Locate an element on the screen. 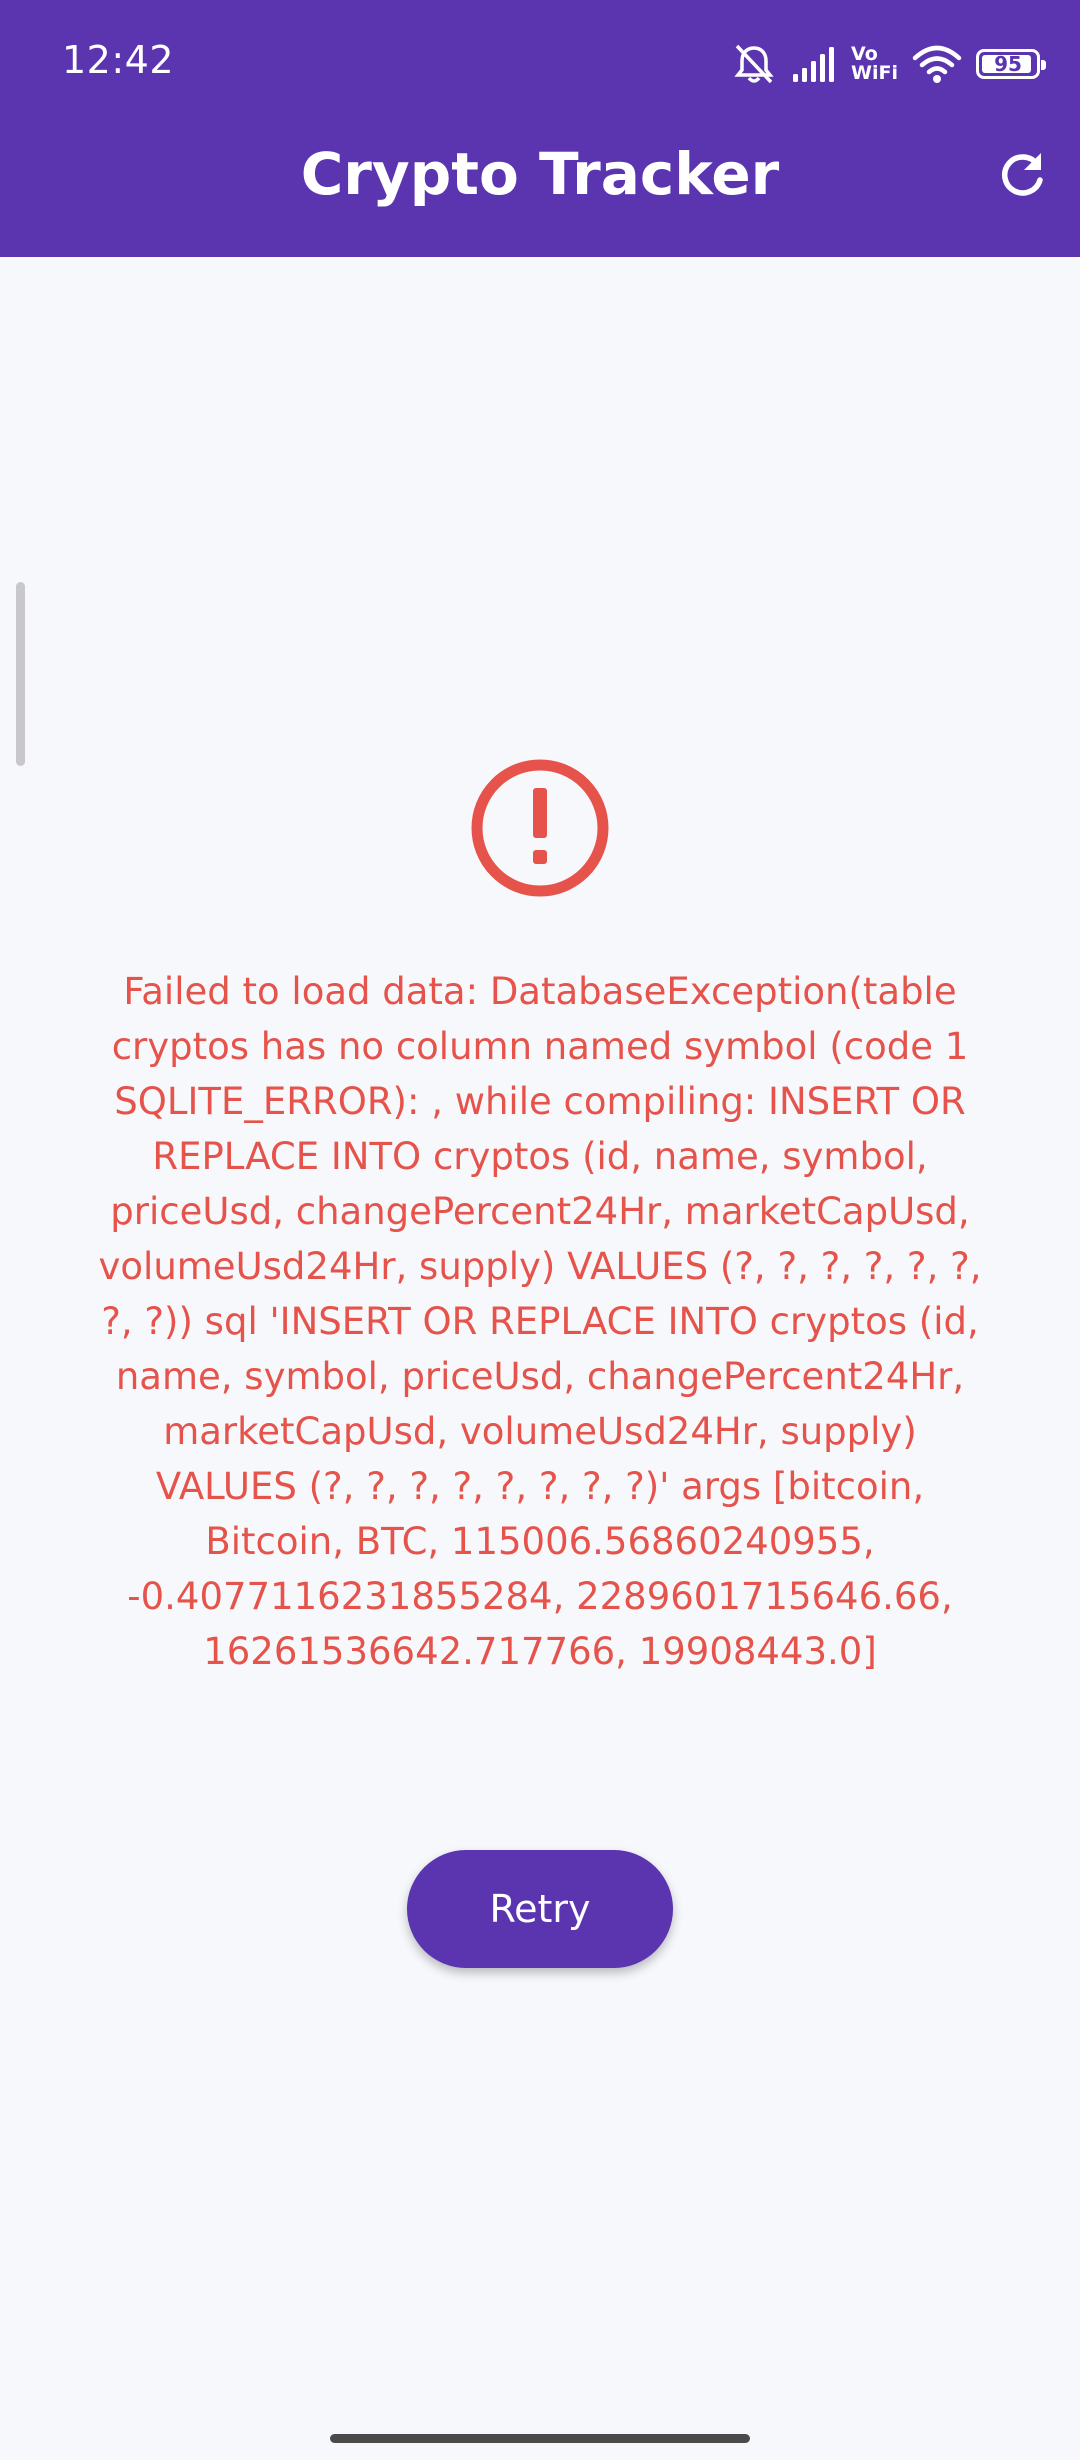 This screenshot has height=2460, width=1080. battery-icon: 95 is located at coordinates (1011, 64).